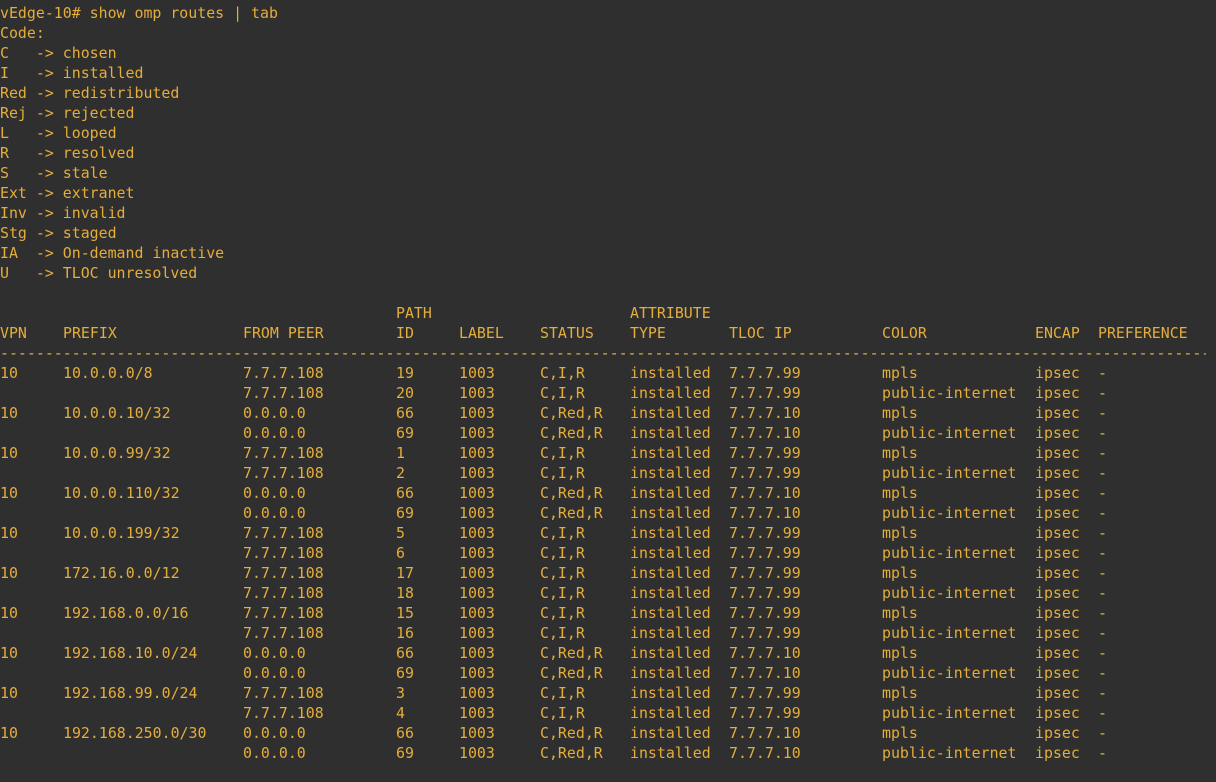 This screenshot has height=782, width=1216. Describe the element at coordinates (143, 253) in the screenshot. I see `code-meaning: On-demand inactive` at that location.